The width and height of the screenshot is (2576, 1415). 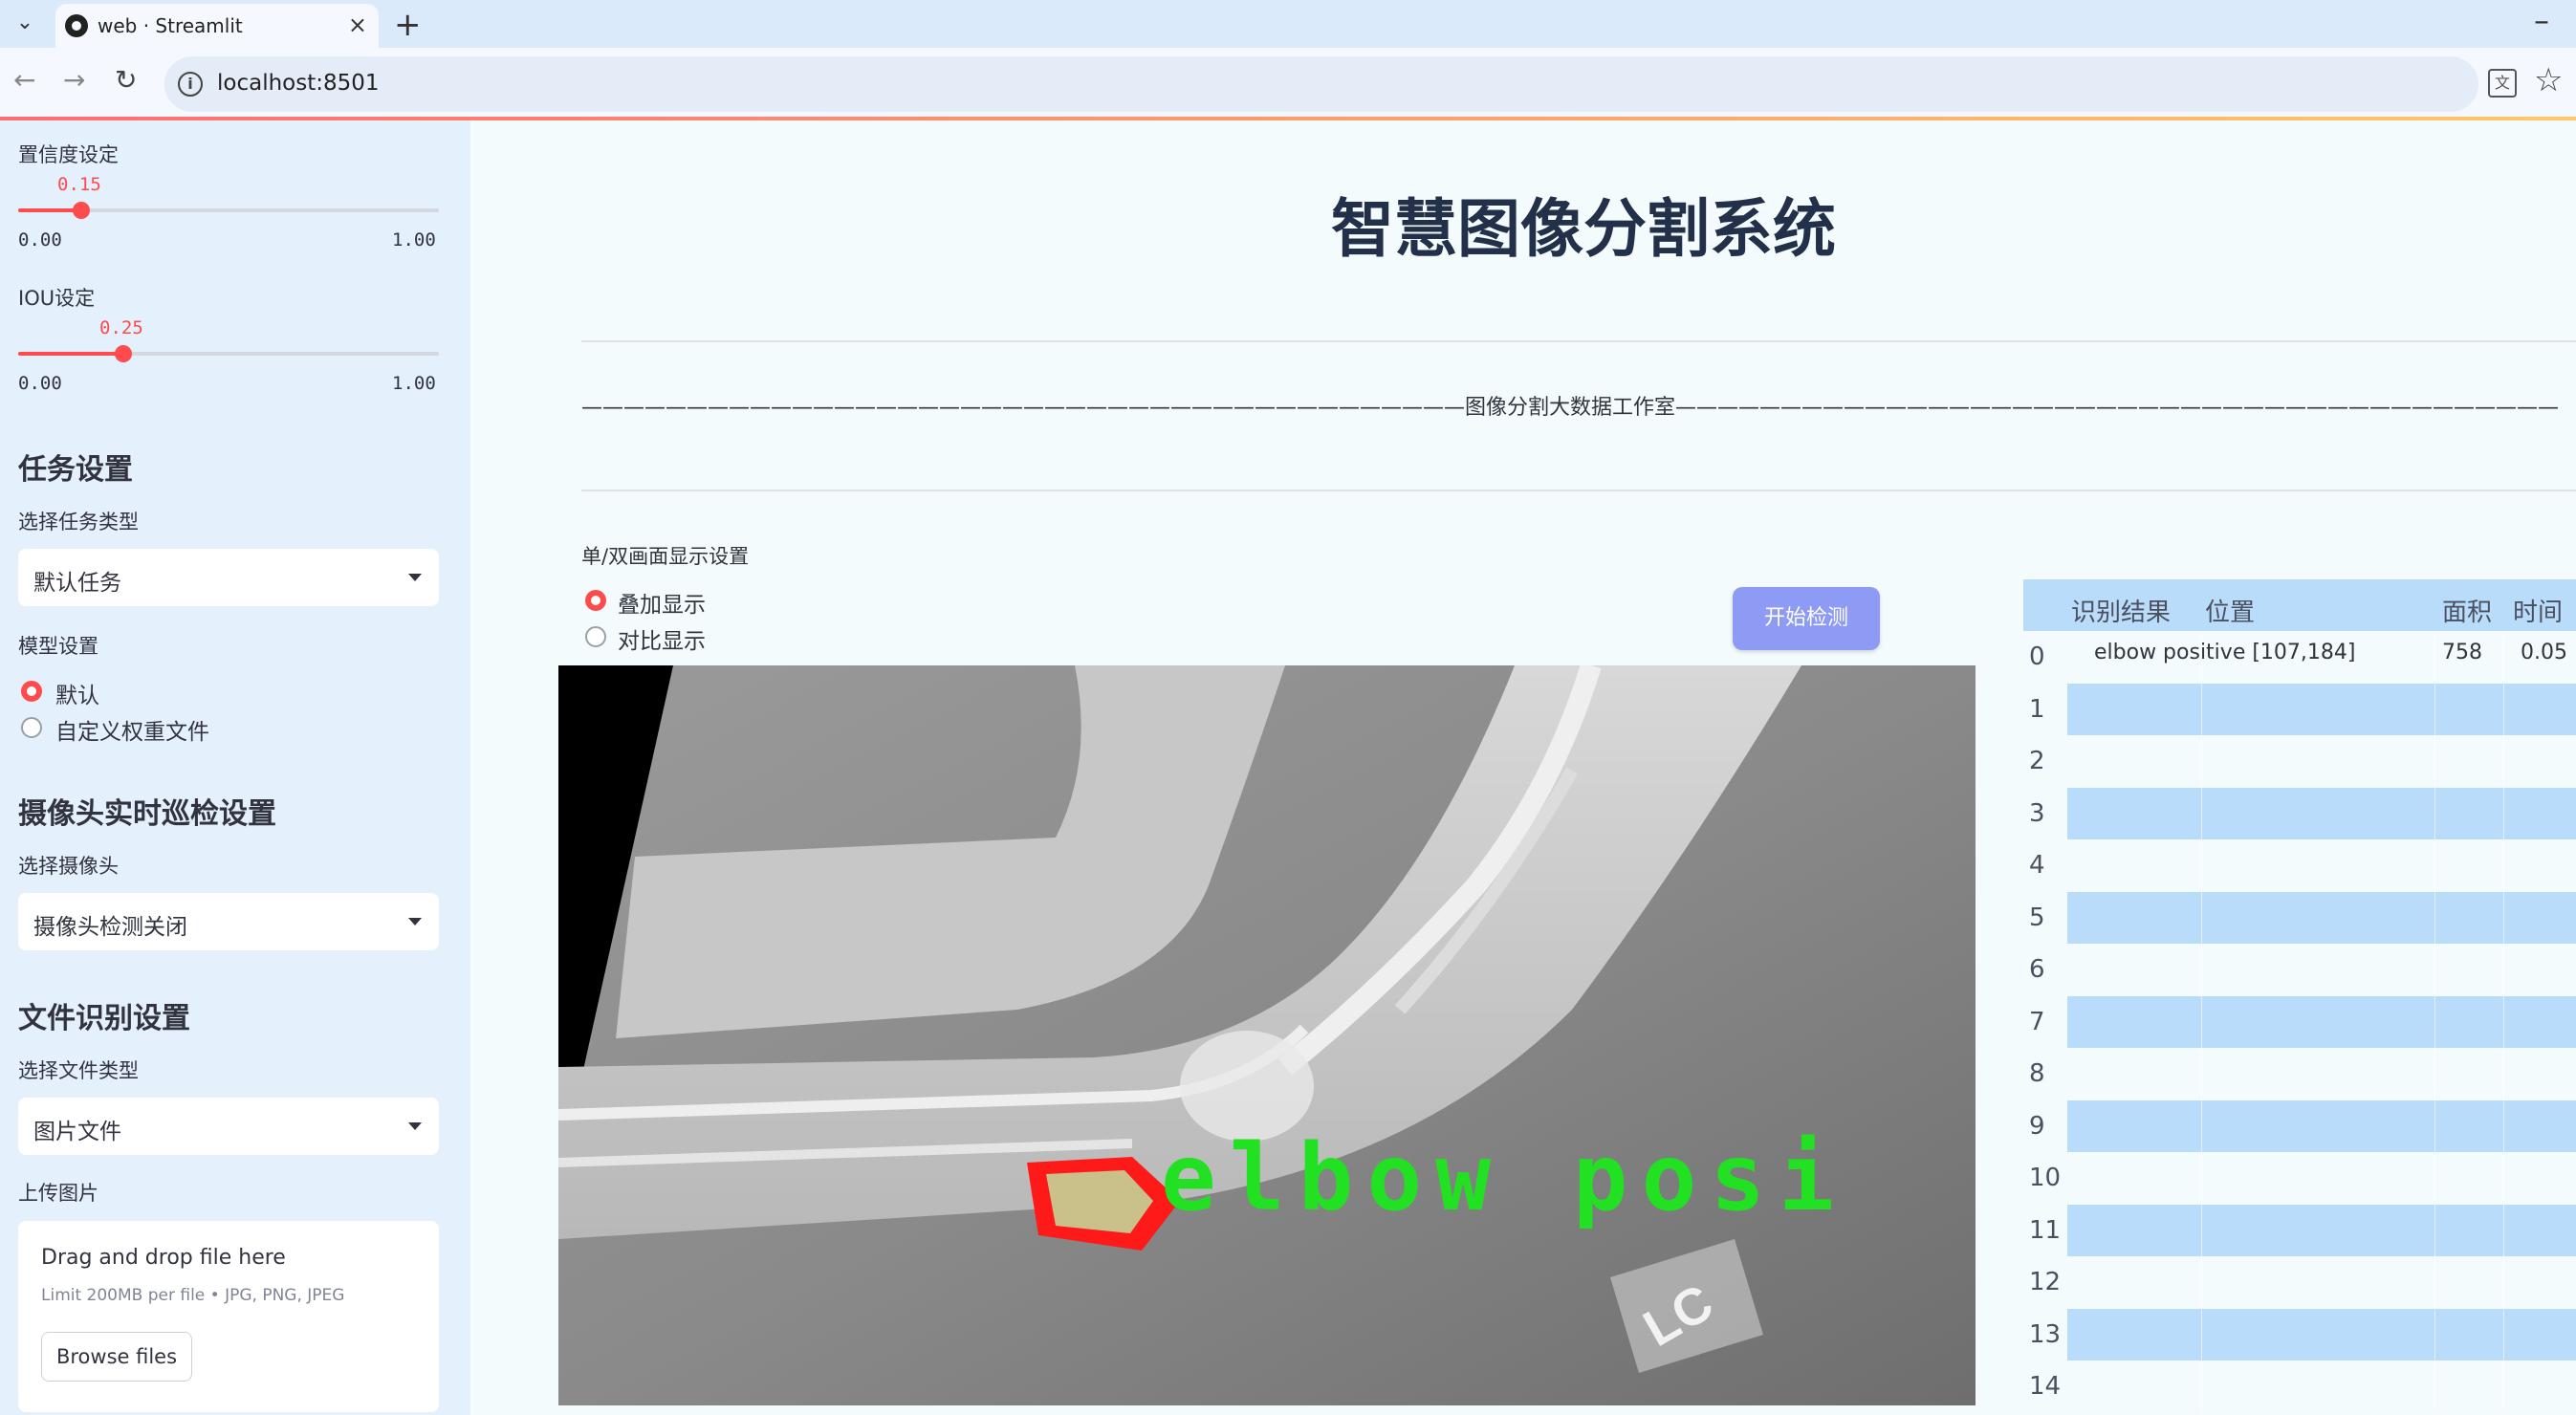 What do you see at coordinates (2037, 970) in the screenshot?
I see `row-index: 6` at bounding box center [2037, 970].